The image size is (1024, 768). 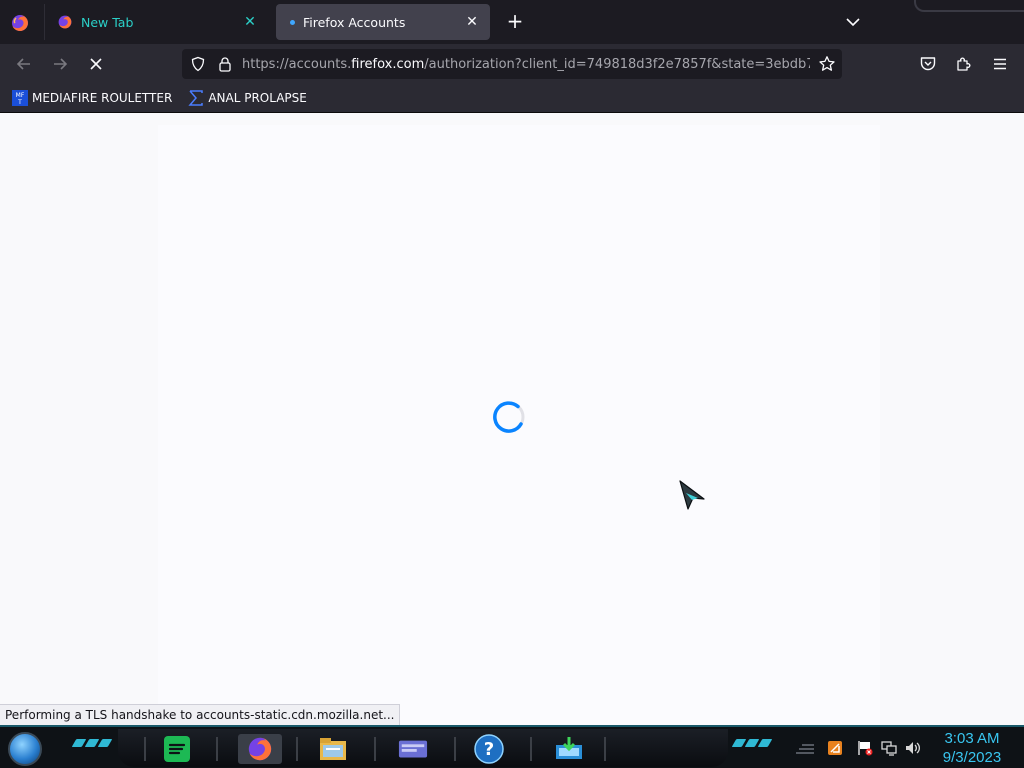 I want to click on window-switcher-icon, so click(x=413, y=749).